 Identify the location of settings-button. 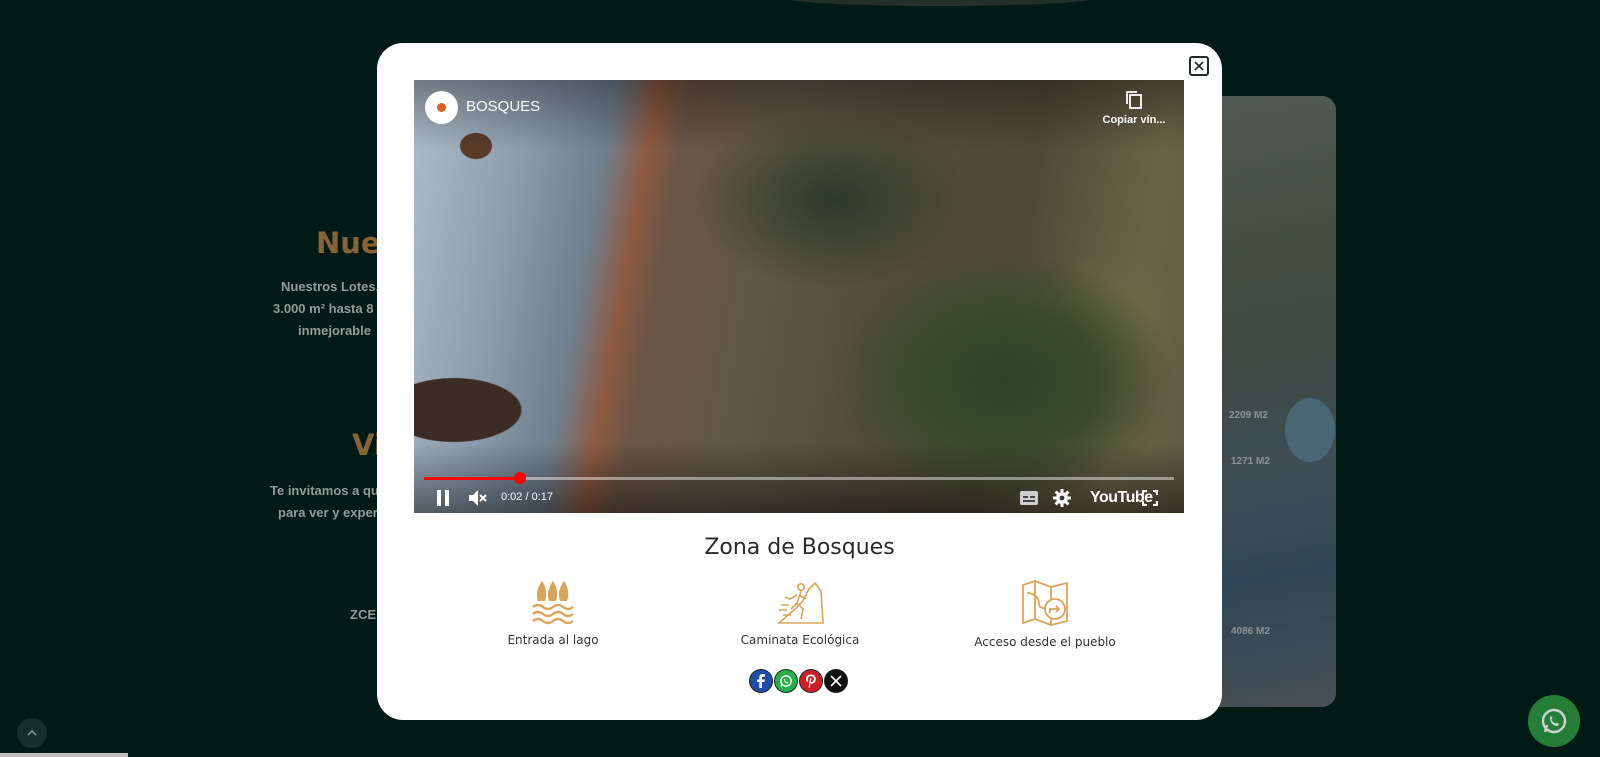
(1062, 498).